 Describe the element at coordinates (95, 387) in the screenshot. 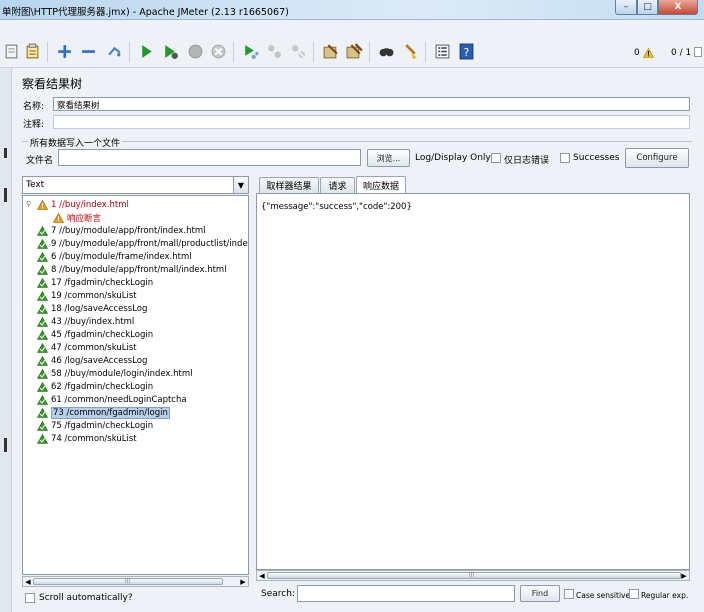

I see `tree-node: 62 /fgadmin/checkLogin` at that location.